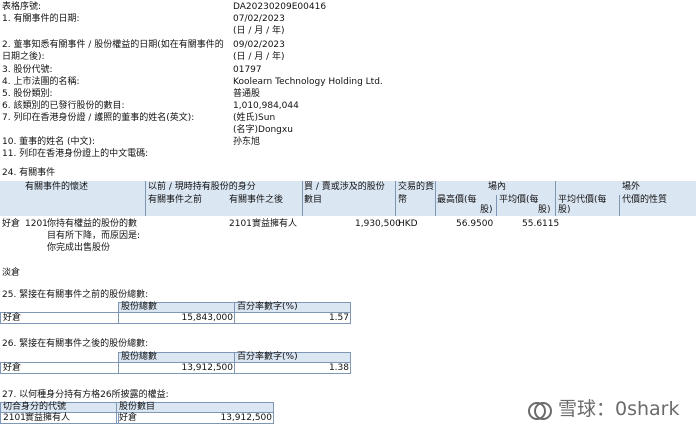 Image resolution: width=700 pixels, height=436 pixels. What do you see at coordinates (519, 200) in the screenshot?
I see `col-avg-1: 平均價(每` at bounding box center [519, 200].